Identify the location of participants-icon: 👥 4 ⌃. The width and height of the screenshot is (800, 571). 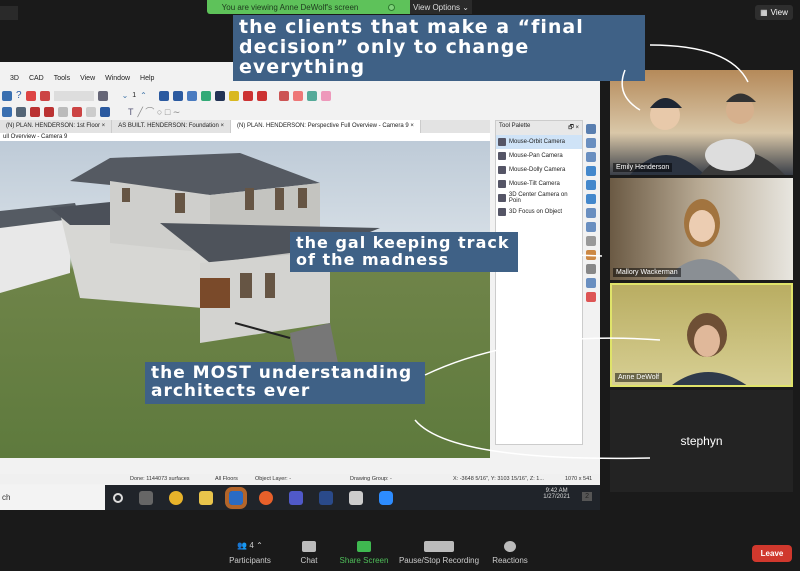
(250, 545).